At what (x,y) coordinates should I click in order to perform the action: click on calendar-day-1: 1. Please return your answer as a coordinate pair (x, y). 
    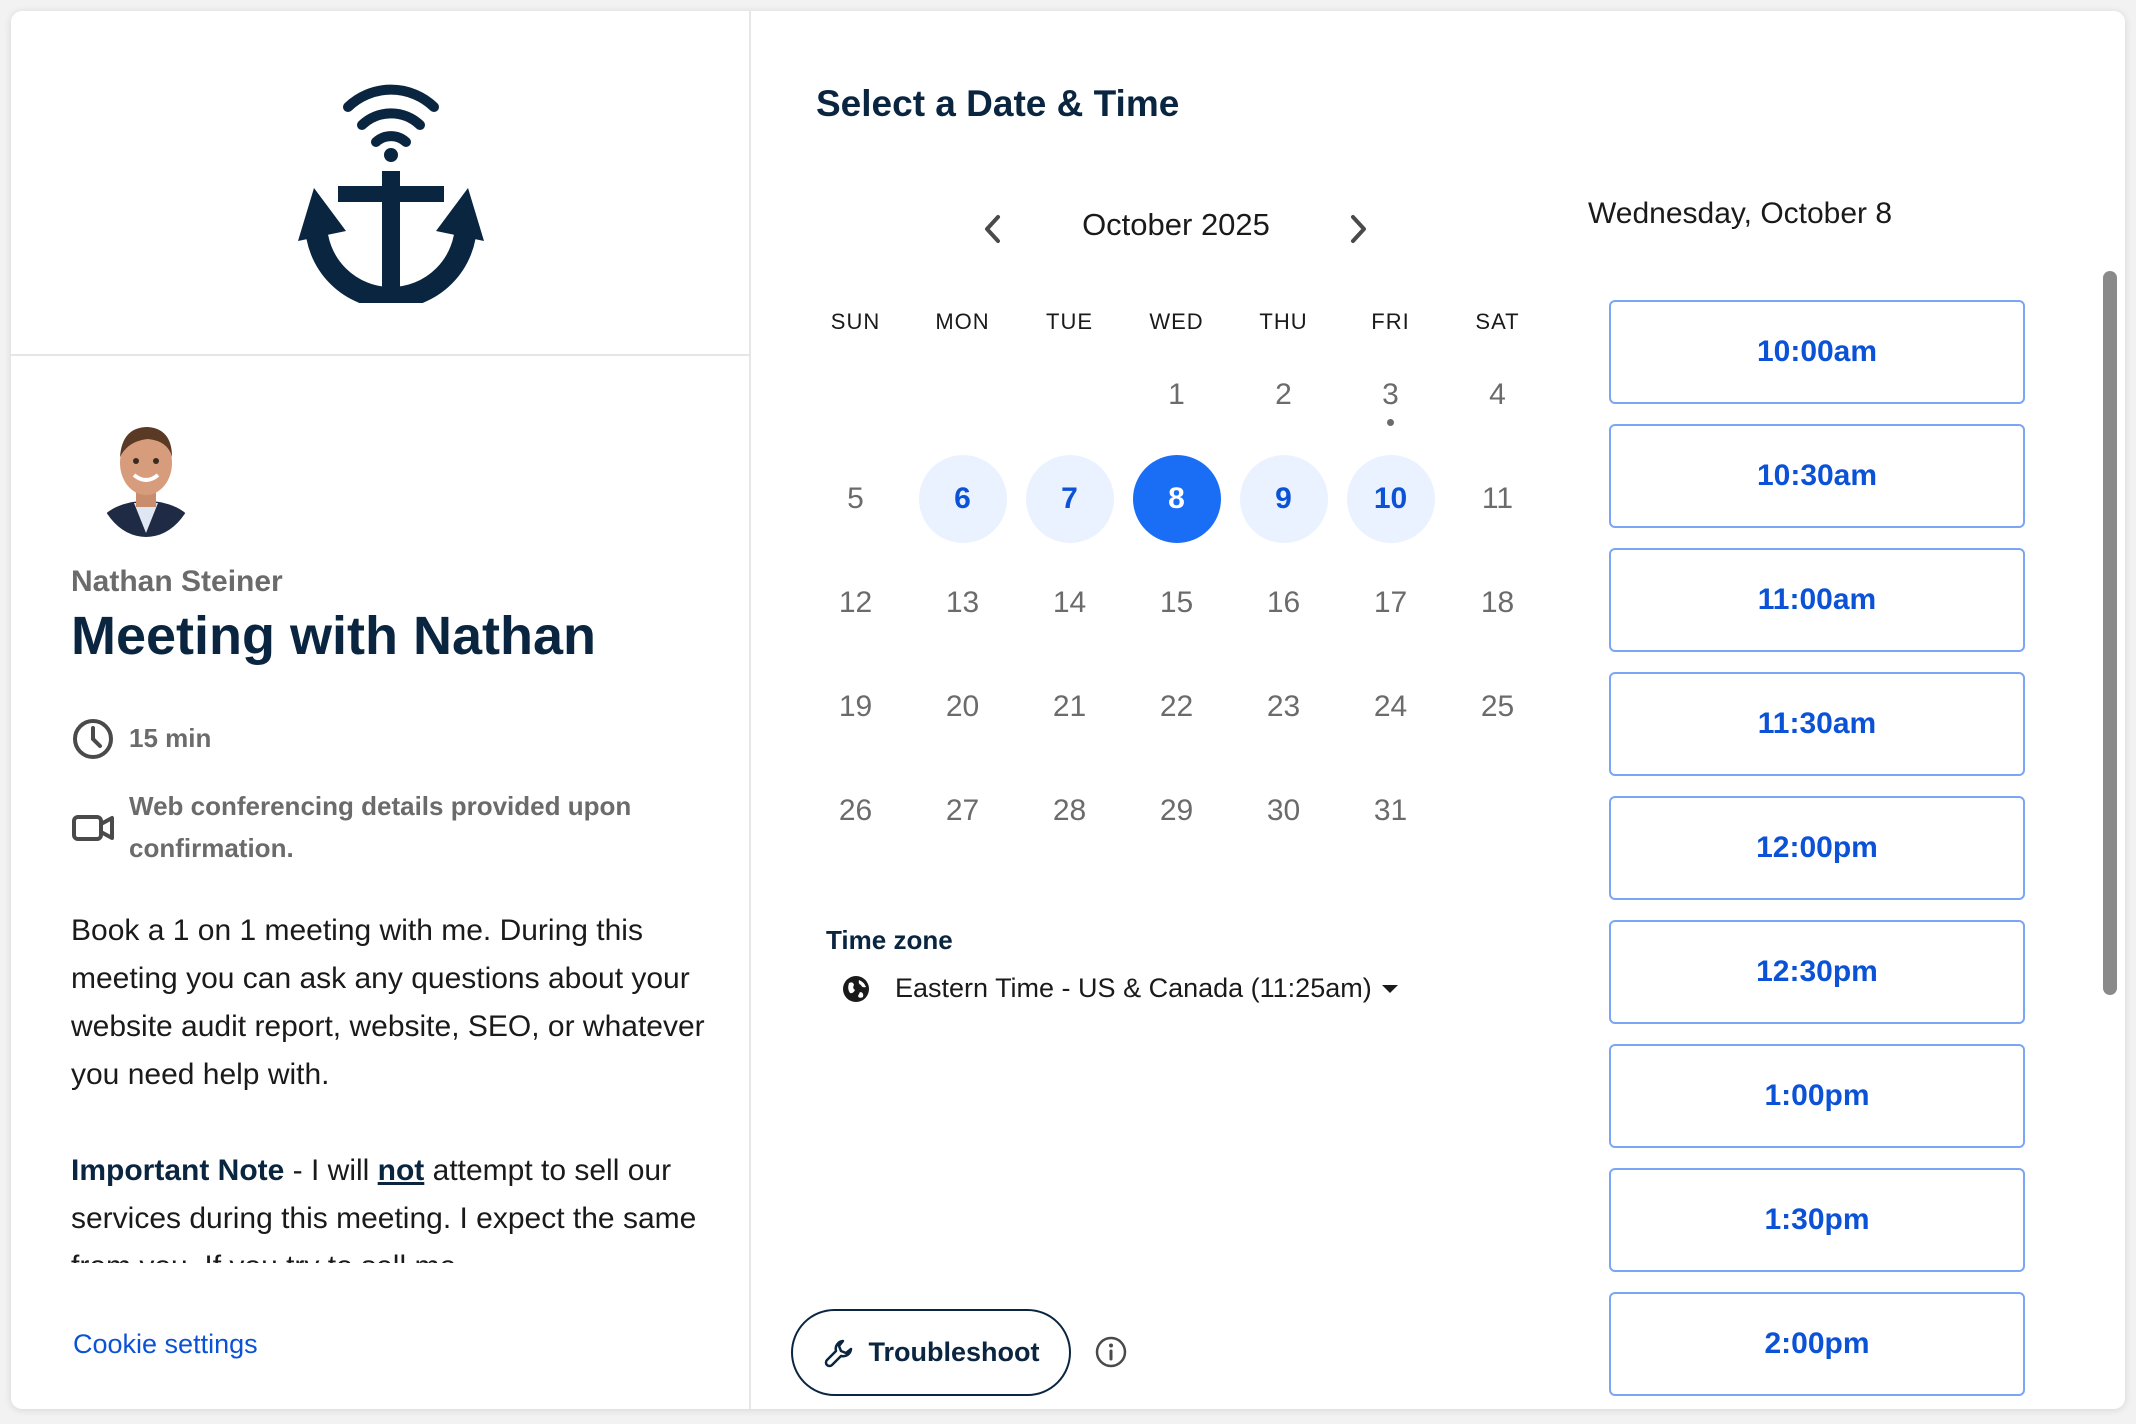
    Looking at the image, I should click on (1176, 394).